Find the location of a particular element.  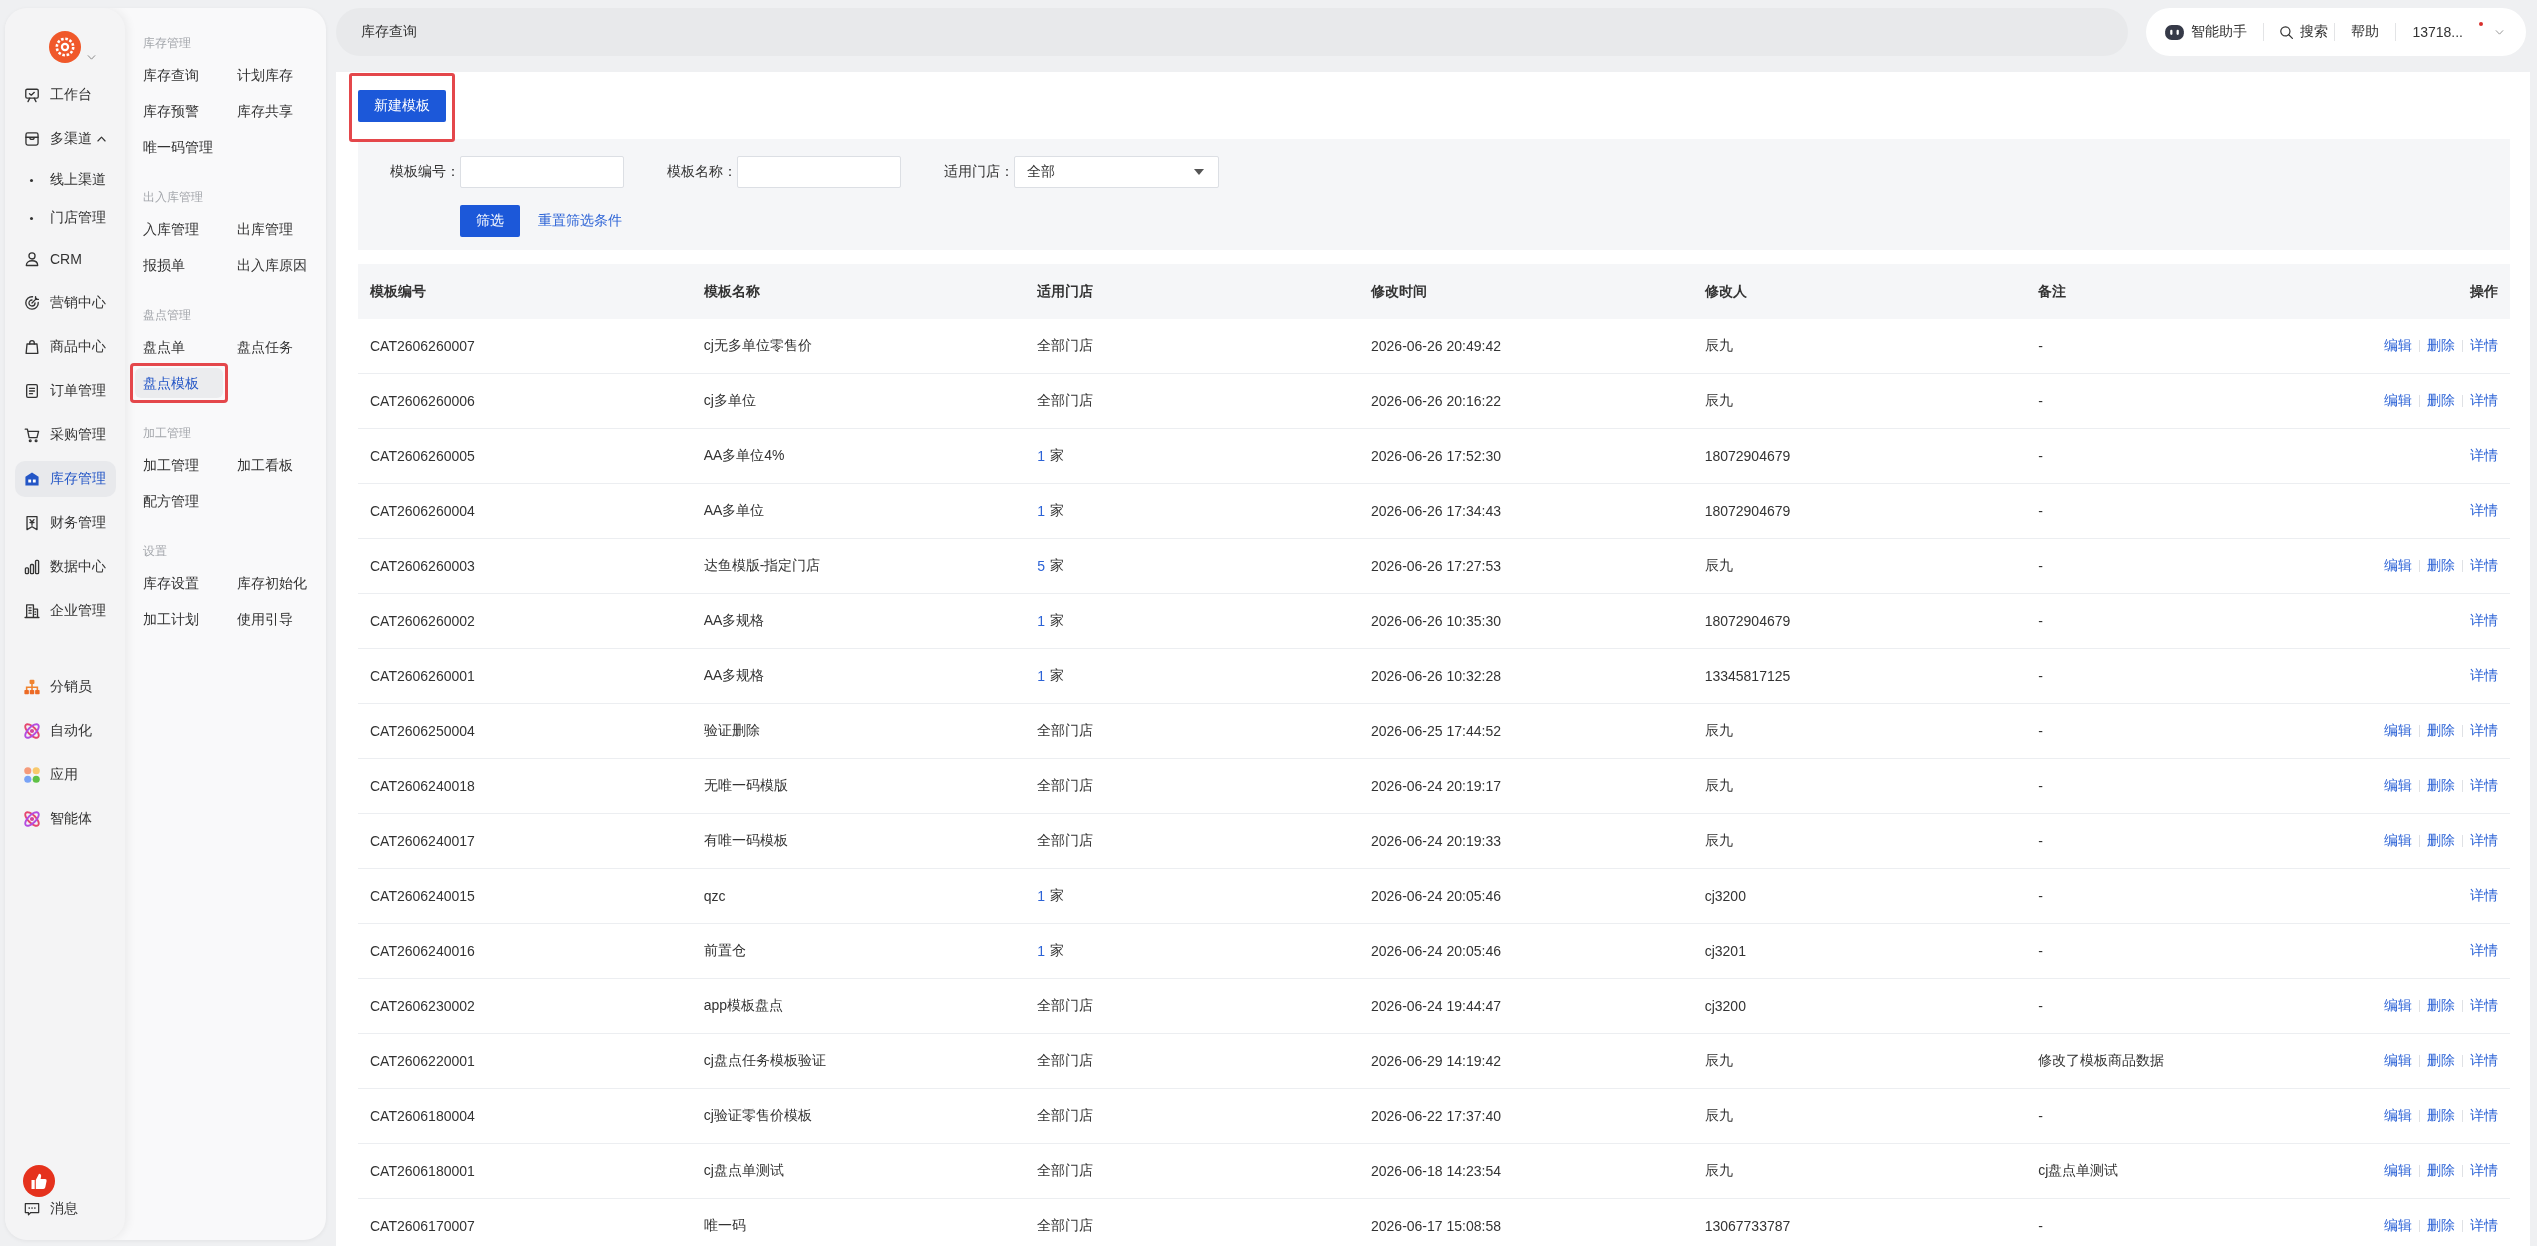

nav-item: 财务管理 is located at coordinates (65, 523).